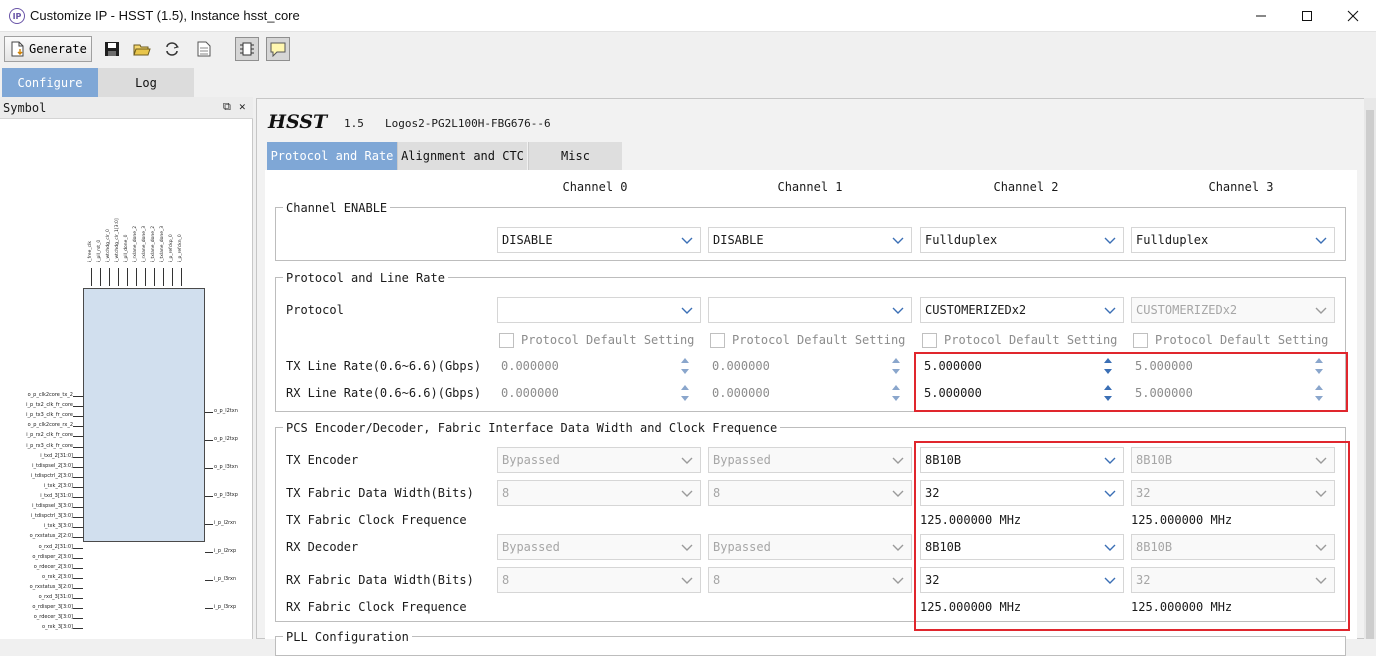 Image resolution: width=1376 pixels, height=656 pixels. What do you see at coordinates (599, 580) in the screenshot?
I see `rx-width-select-ch0: 8` at bounding box center [599, 580].